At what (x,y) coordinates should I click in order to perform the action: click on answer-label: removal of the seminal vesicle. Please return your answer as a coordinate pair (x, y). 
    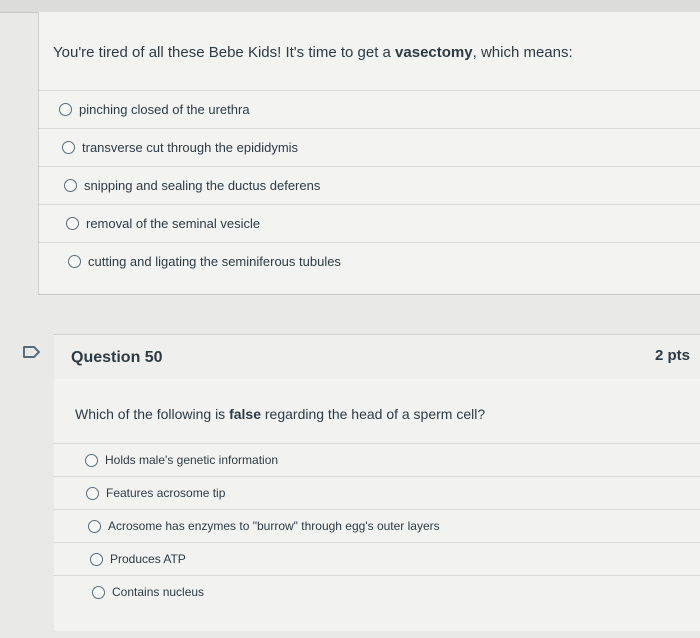
    Looking at the image, I should click on (173, 223).